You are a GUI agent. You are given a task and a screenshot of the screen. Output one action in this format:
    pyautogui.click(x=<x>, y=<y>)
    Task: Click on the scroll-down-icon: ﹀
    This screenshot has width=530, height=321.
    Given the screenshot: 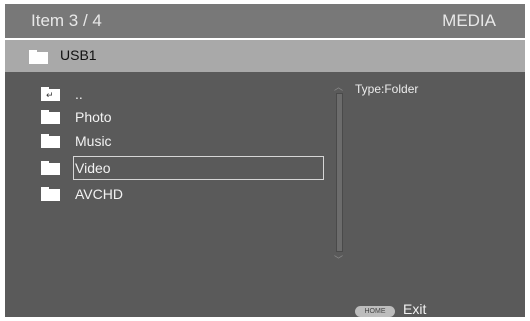 What is the action you would take?
    pyautogui.click(x=338, y=259)
    